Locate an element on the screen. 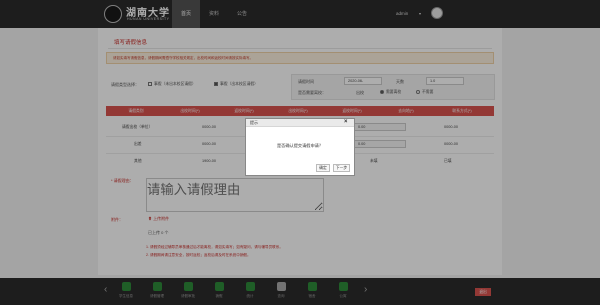 The width and height of the screenshot is (600, 305). dialog-title: 提示 is located at coordinates (254, 122).